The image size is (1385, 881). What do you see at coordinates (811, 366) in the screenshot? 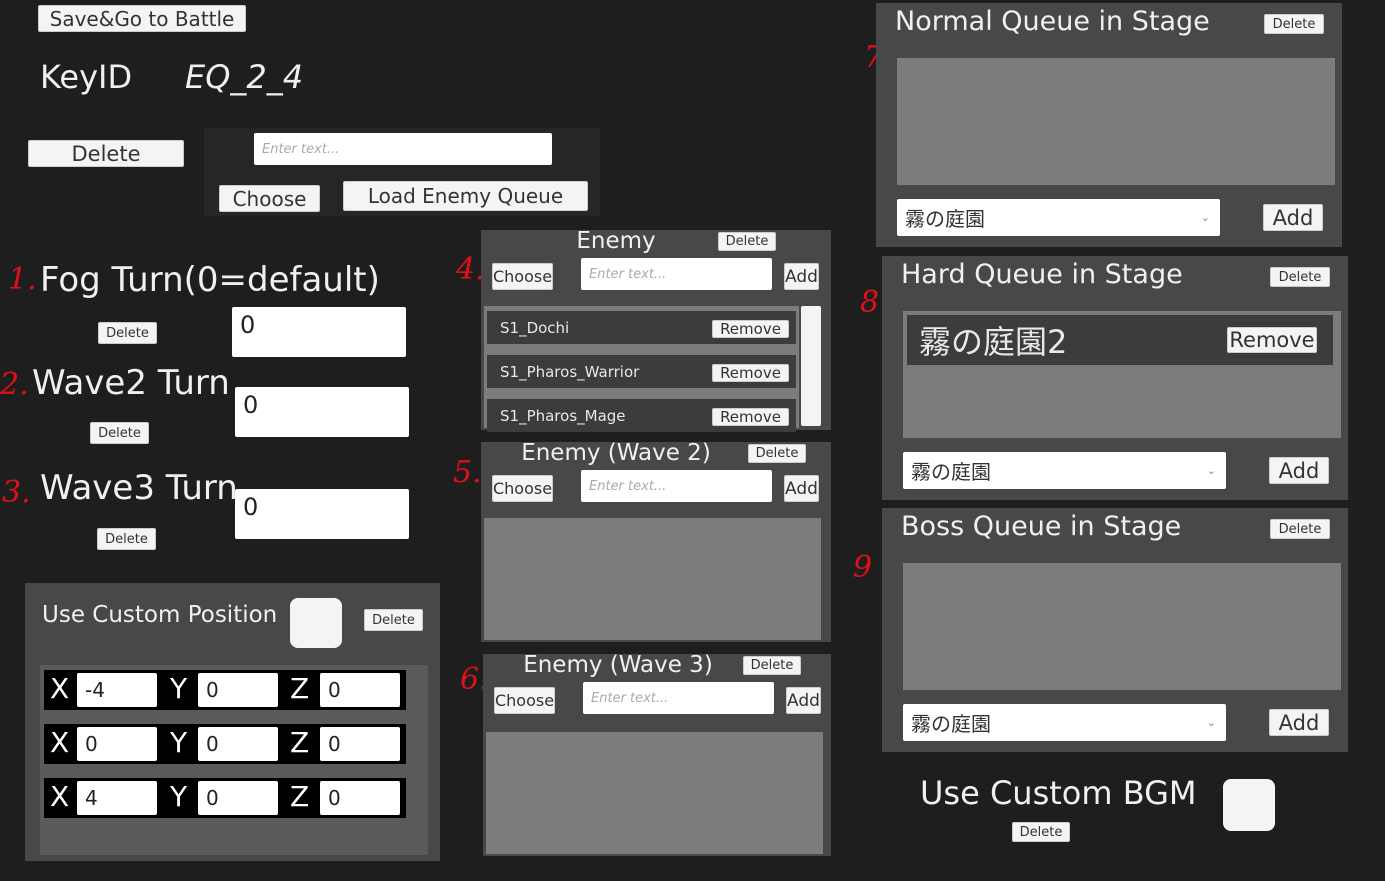
I see `scrollbar` at bounding box center [811, 366].